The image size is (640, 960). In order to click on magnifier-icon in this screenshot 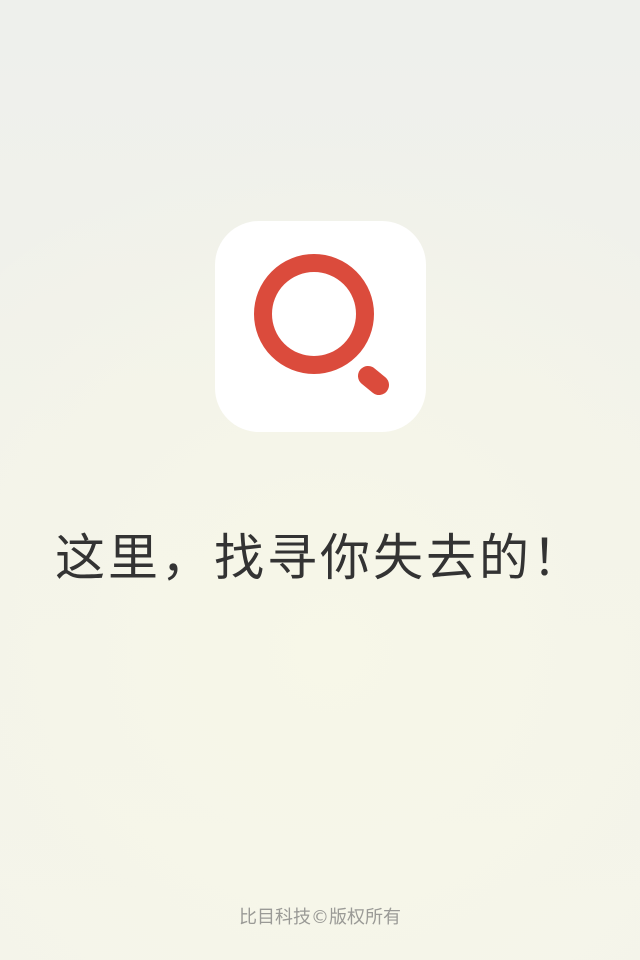, I will do `click(321, 324)`.